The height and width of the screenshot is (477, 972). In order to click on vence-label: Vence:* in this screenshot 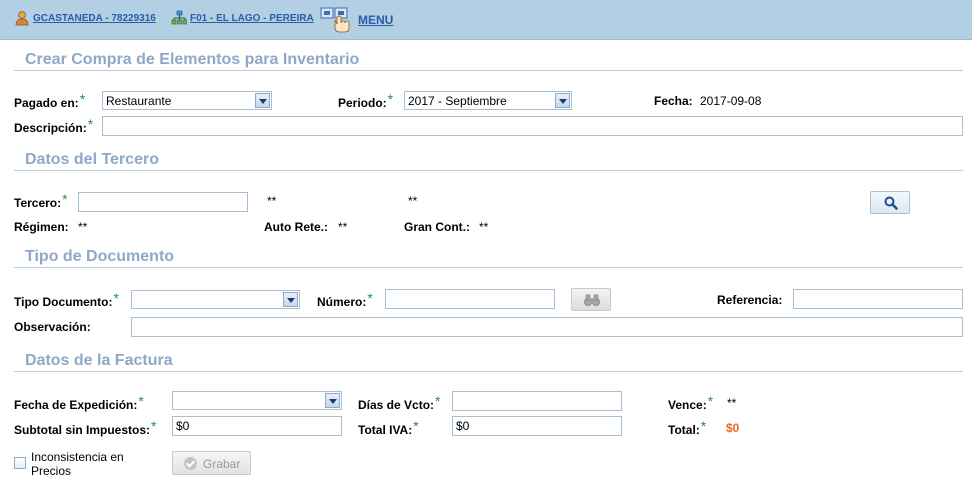, I will do `click(691, 402)`.